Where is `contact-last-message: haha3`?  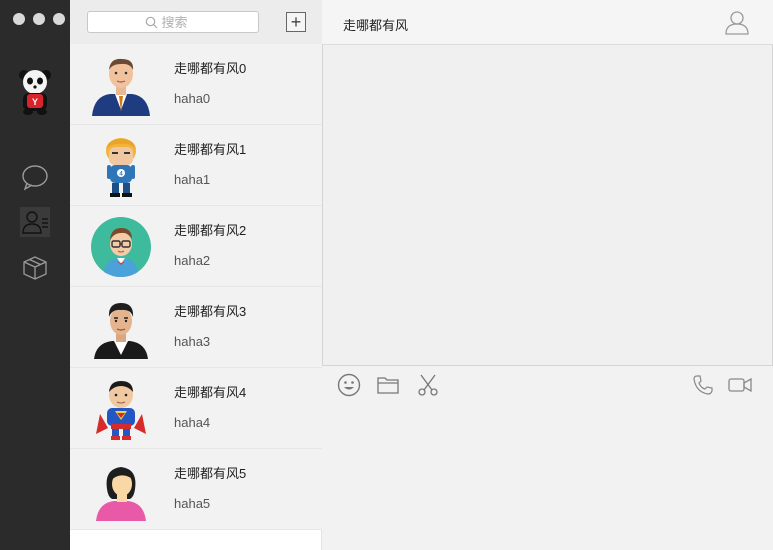
contact-last-message: haha3 is located at coordinates (192, 341).